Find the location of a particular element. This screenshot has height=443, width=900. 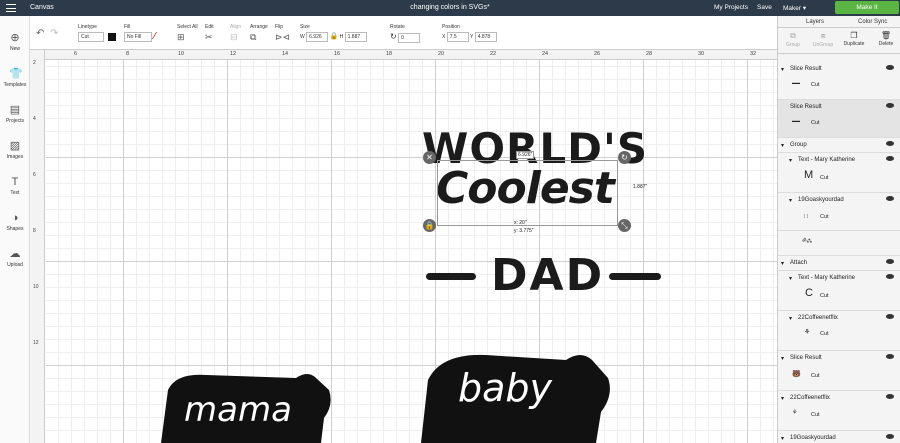

nav-projects: ▤ Projects is located at coordinates (15, 114).